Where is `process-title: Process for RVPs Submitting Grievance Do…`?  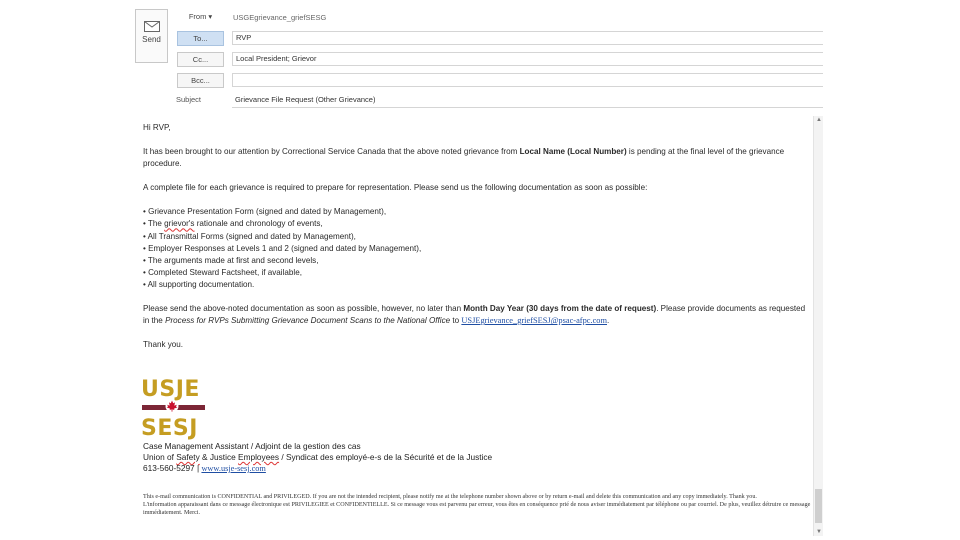 process-title: Process for RVPs Submitting Grievance Do… is located at coordinates (308, 321).